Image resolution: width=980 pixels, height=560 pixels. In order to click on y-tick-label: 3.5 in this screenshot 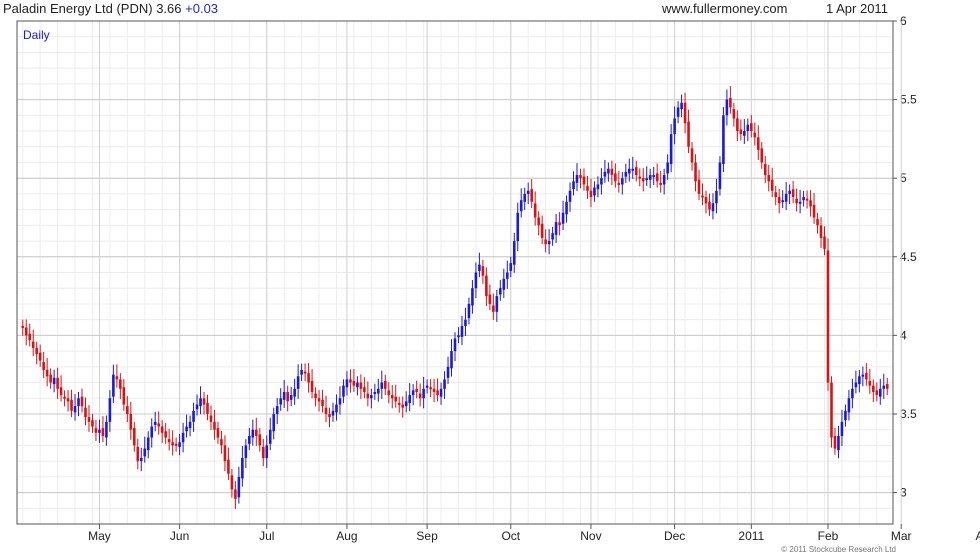, I will do `click(908, 414)`.